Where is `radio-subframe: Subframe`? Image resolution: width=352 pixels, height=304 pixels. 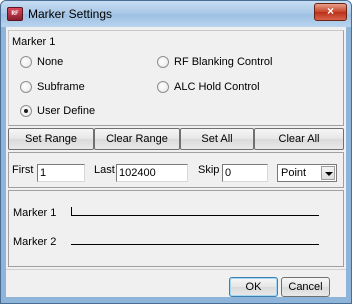
radio-subframe: Subframe is located at coordinates (60, 87).